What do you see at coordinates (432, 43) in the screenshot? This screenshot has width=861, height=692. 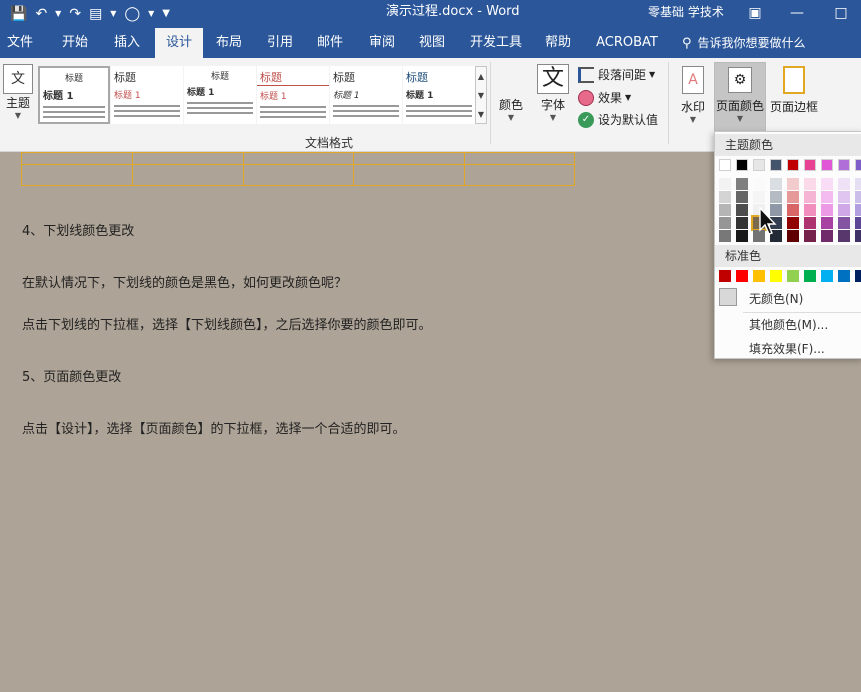 I see `tab-view: 视图` at bounding box center [432, 43].